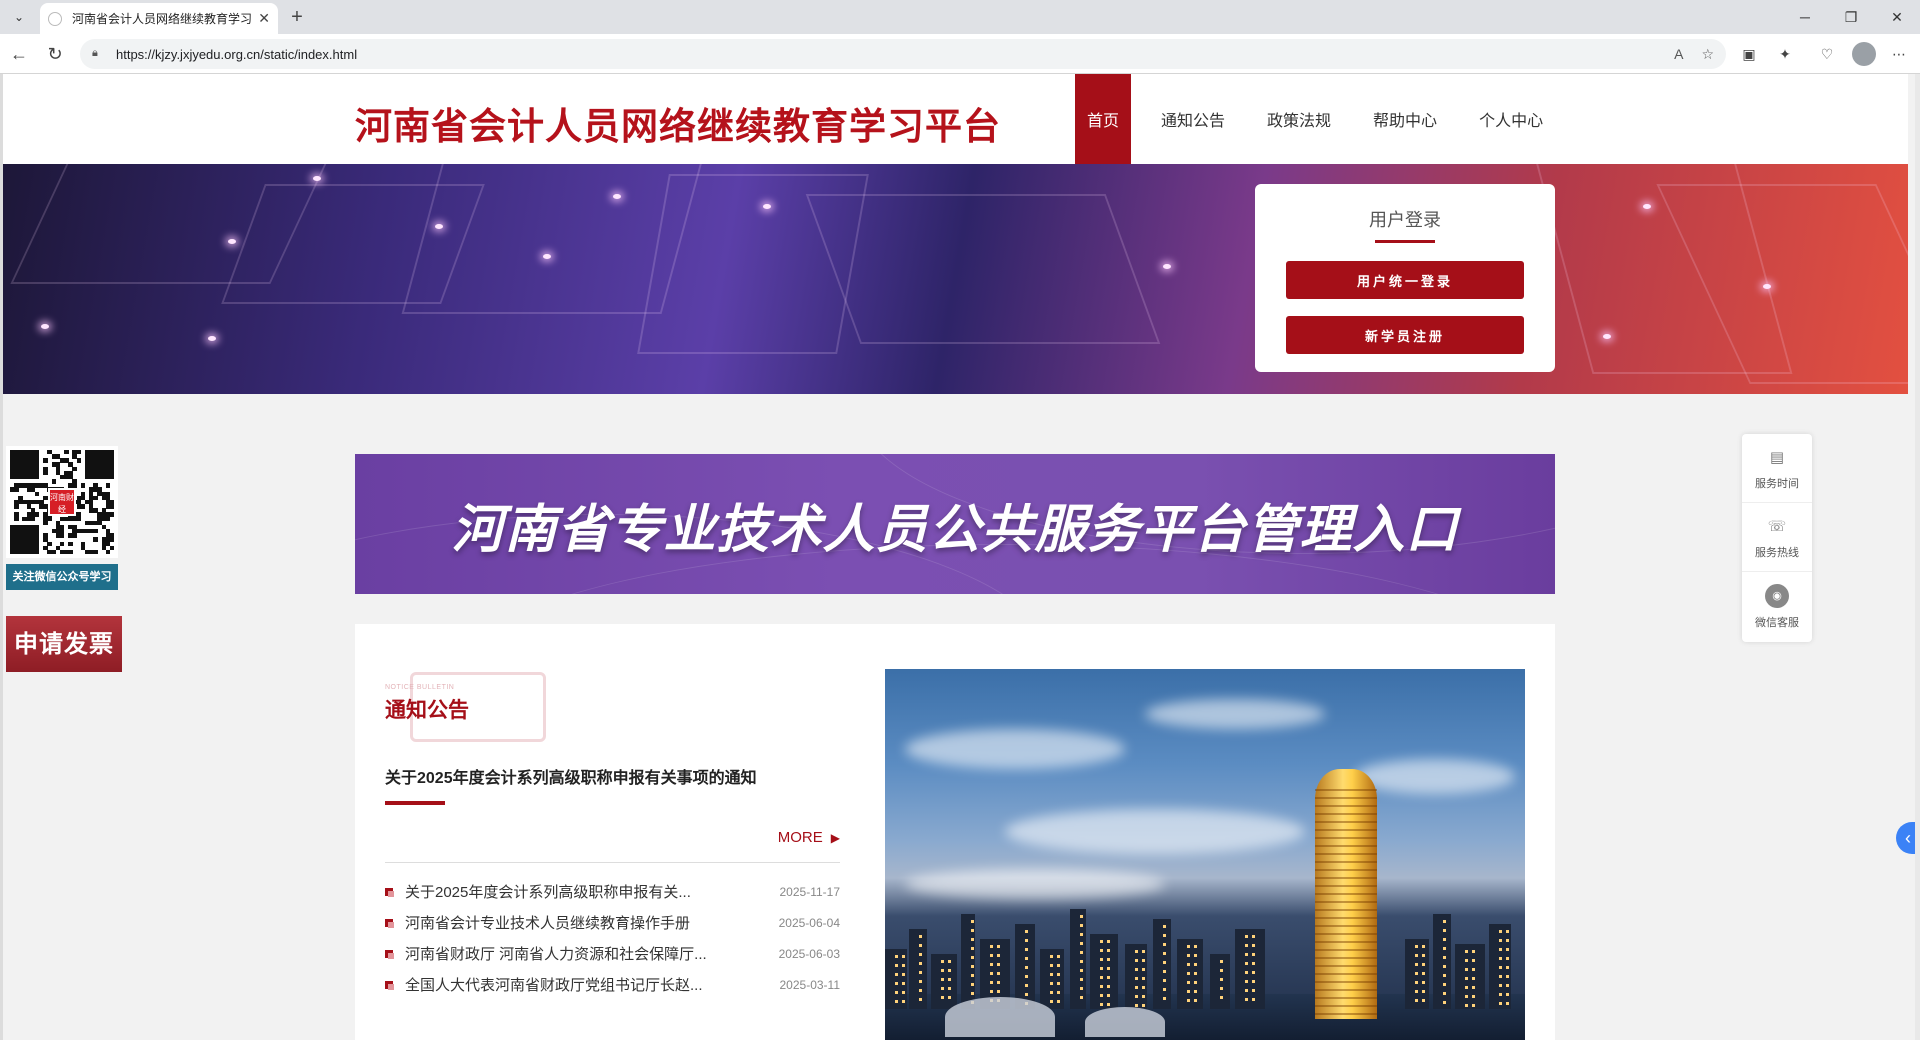 This screenshot has height=1040, width=1920. I want to click on notice-date: 2025-06-04, so click(809, 922).